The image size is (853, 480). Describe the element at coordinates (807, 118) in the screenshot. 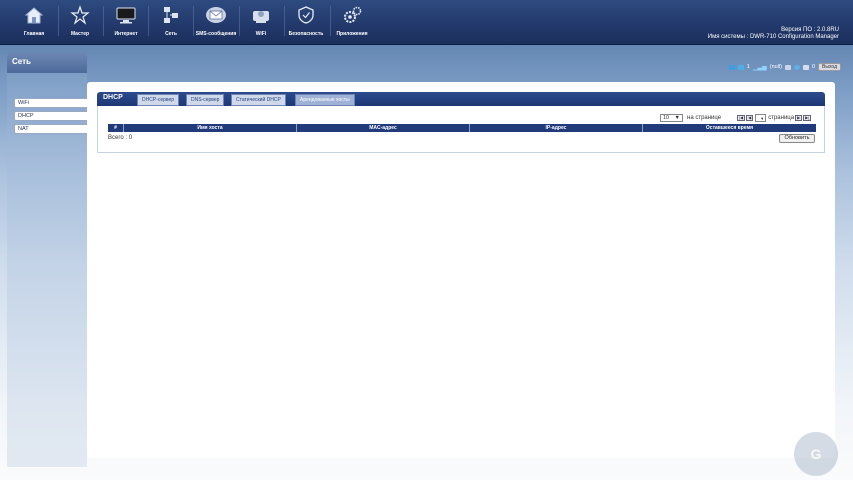

I see `last-page-button: ▶|` at that location.